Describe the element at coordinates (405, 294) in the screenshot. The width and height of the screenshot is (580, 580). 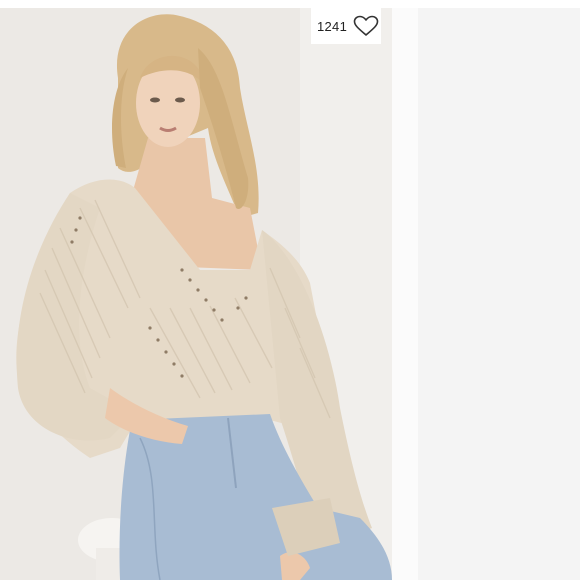
I see `photo-gutter` at that location.